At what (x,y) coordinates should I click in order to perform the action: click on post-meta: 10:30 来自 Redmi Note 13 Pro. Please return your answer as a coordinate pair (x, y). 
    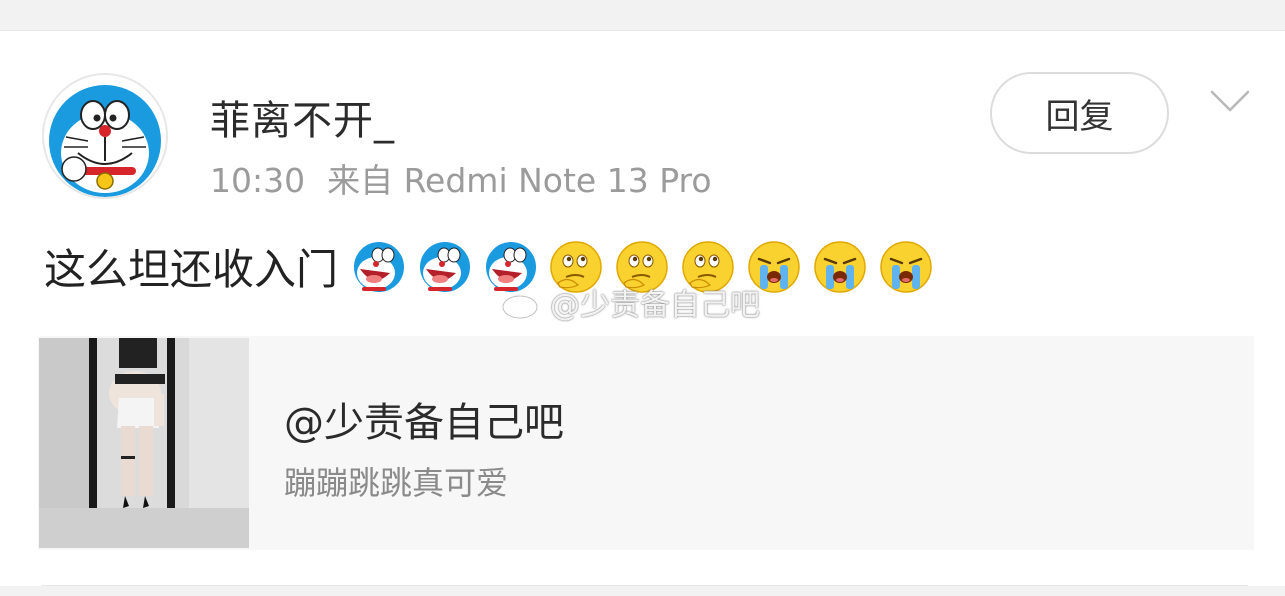
    Looking at the image, I should click on (461, 178).